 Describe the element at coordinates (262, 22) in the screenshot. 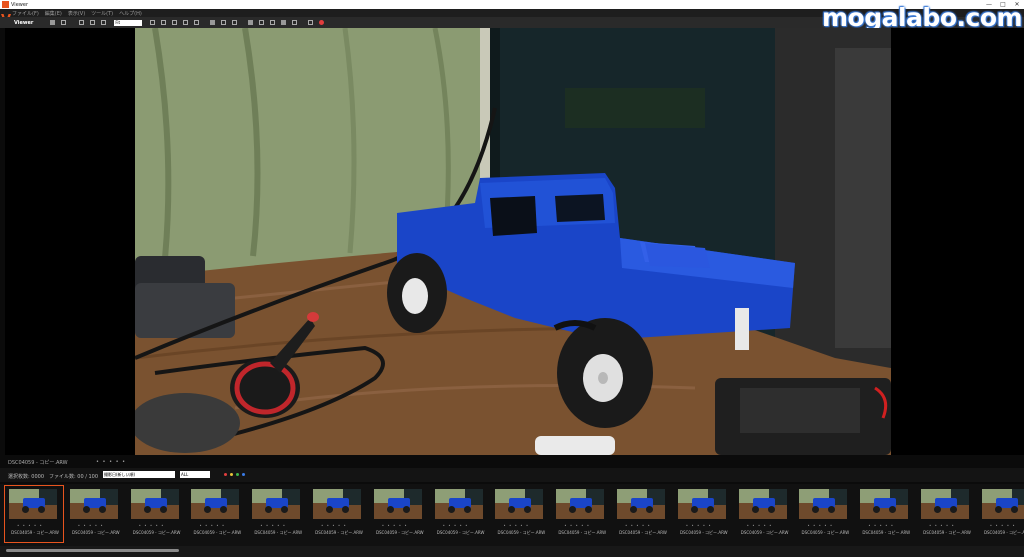

I see `fullscreen-icon` at that location.